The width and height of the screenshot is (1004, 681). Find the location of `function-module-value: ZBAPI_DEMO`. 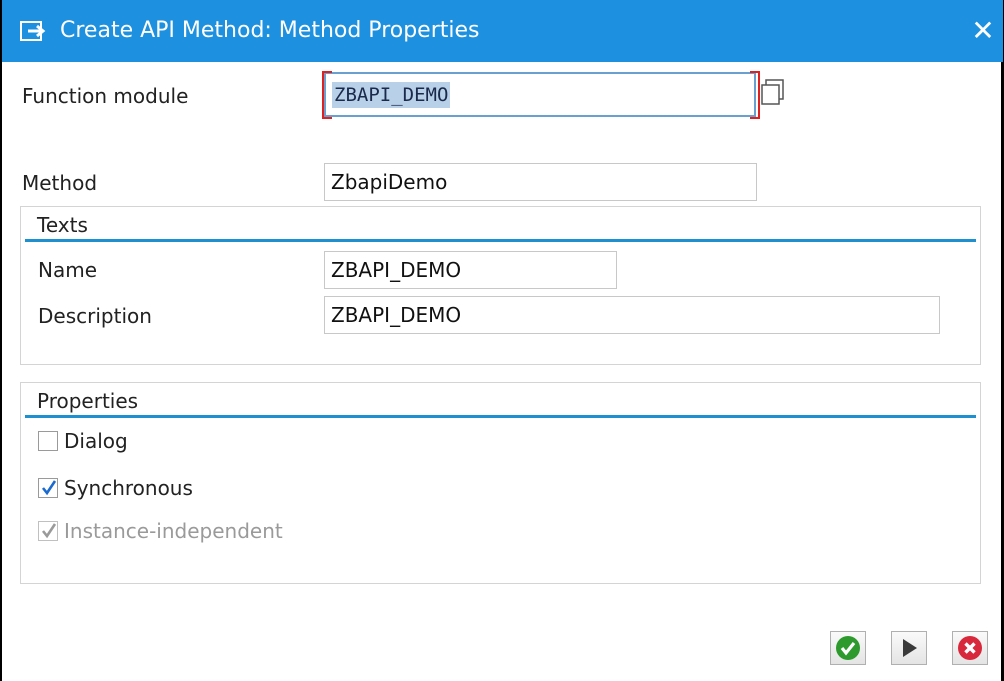

function-module-value: ZBAPI_DEMO is located at coordinates (391, 95).